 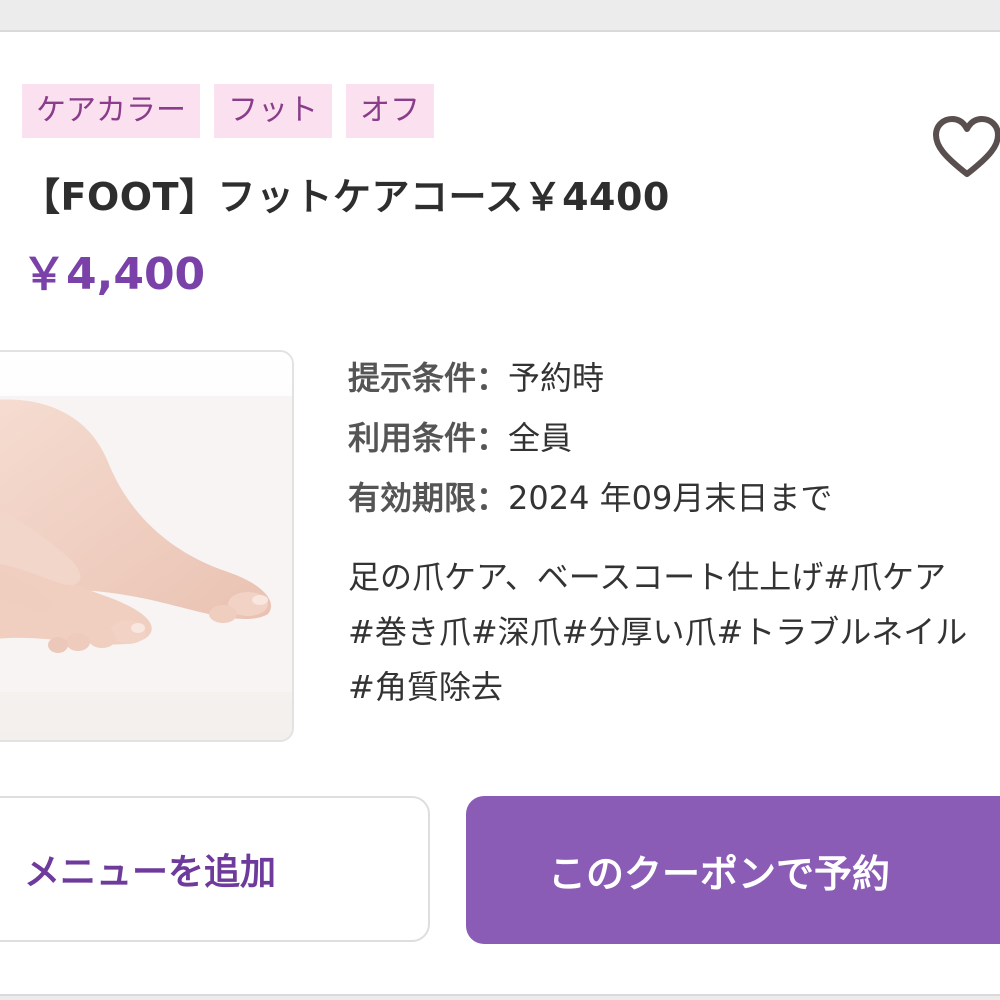 I want to click on tag-off: オフ, so click(x=390, y=111).